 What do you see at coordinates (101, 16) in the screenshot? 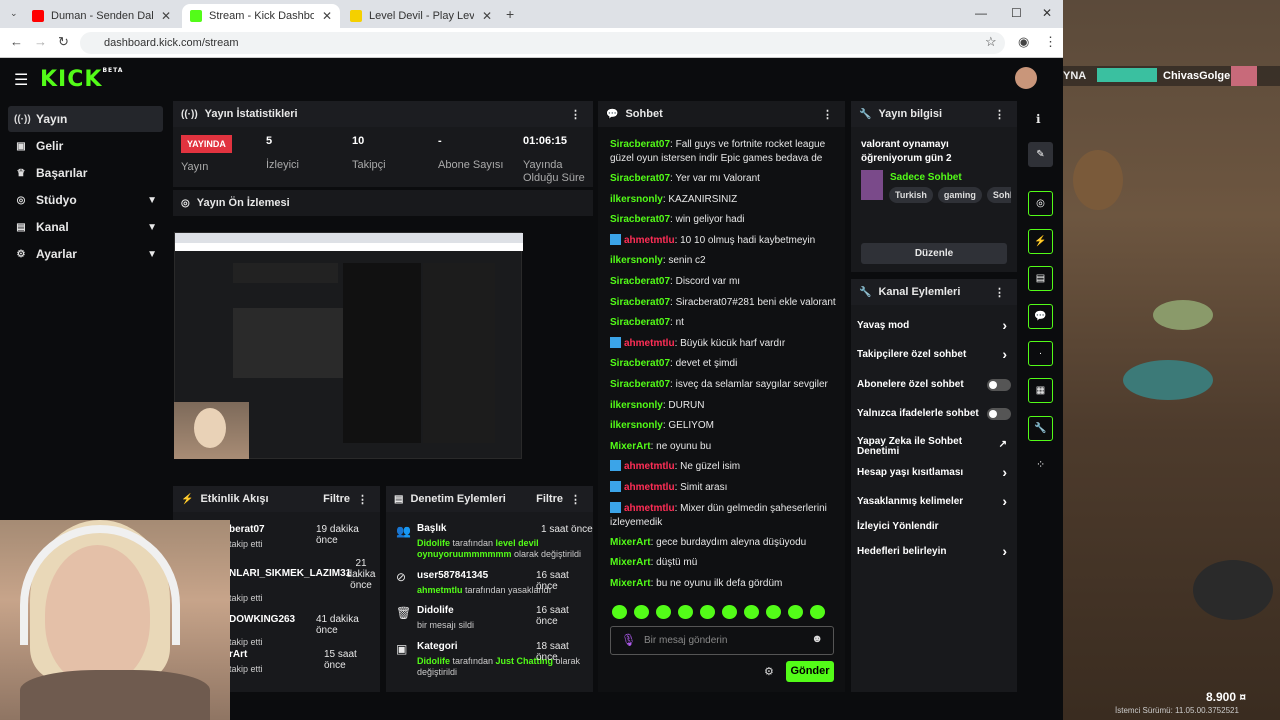
I see `browser-tab-1: Duman - Senden Daha Guzel - ✕` at bounding box center [101, 16].